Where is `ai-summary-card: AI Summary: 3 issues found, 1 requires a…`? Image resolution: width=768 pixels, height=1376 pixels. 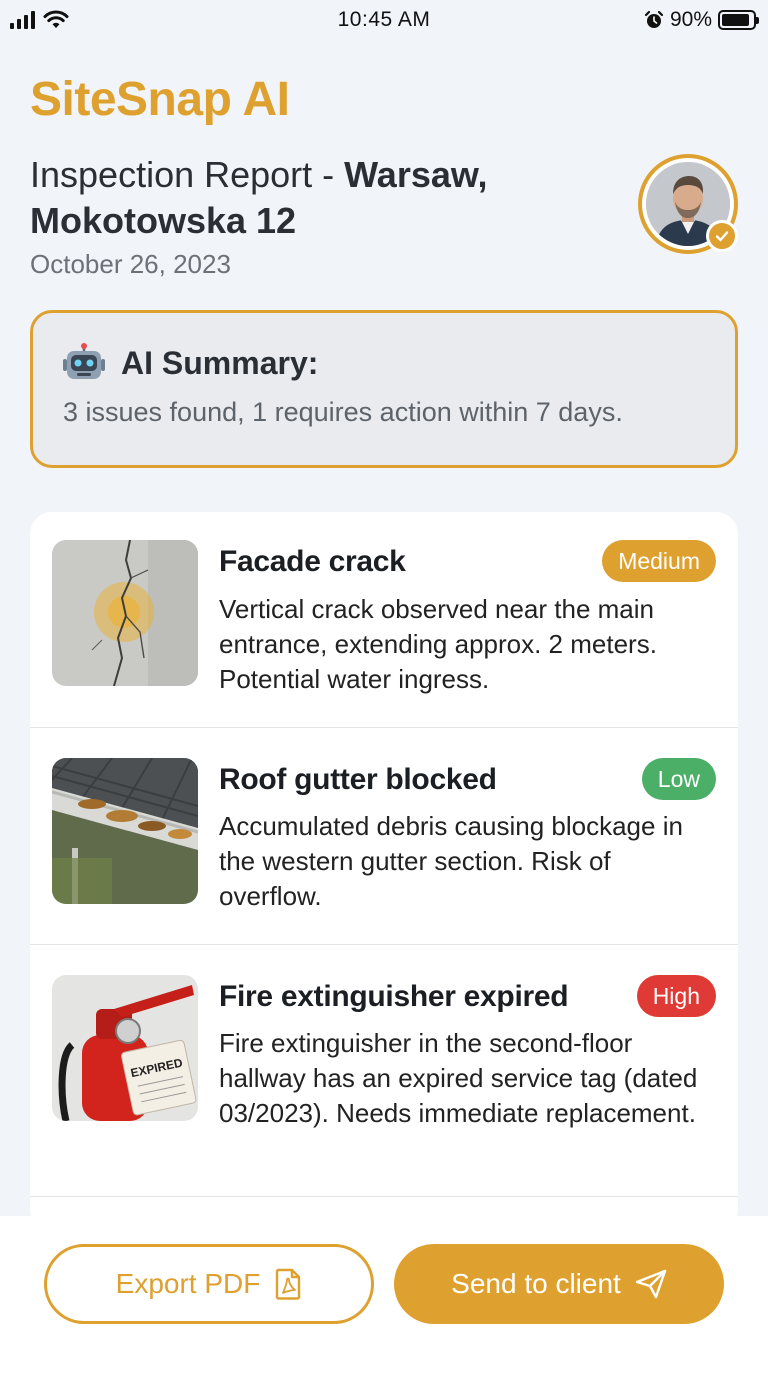
ai-summary-card: AI Summary: 3 issues found, 1 requires a… is located at coordinates (384, 389).